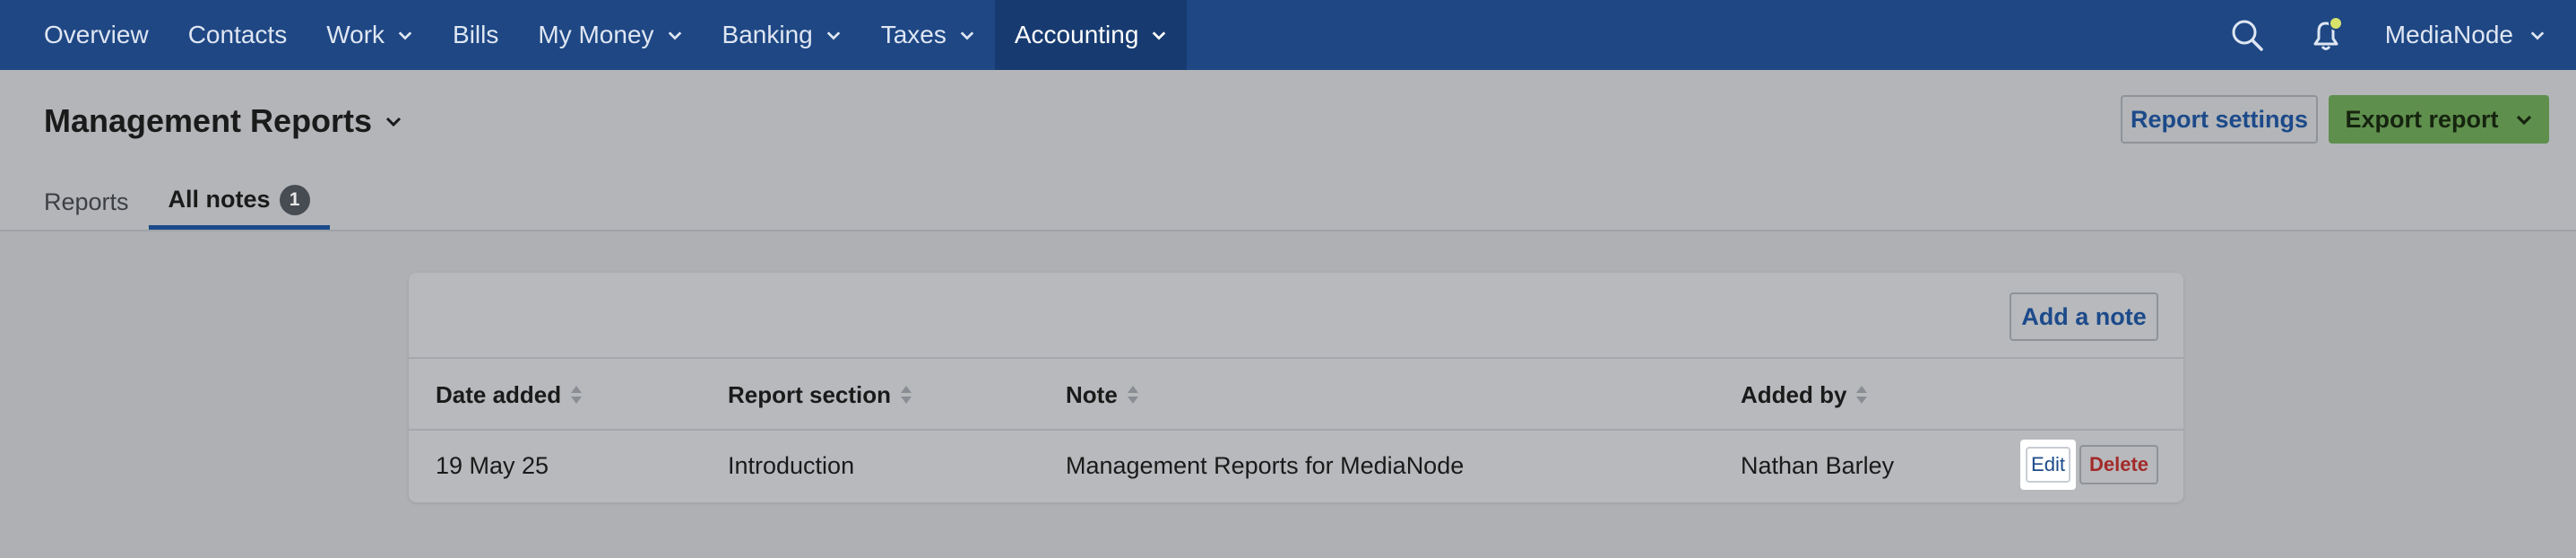 The image size is (2576, 558). Describe the element at coordinates (782, 35) in the screenshot. I see `nav-item-banking: Banking` at that location.